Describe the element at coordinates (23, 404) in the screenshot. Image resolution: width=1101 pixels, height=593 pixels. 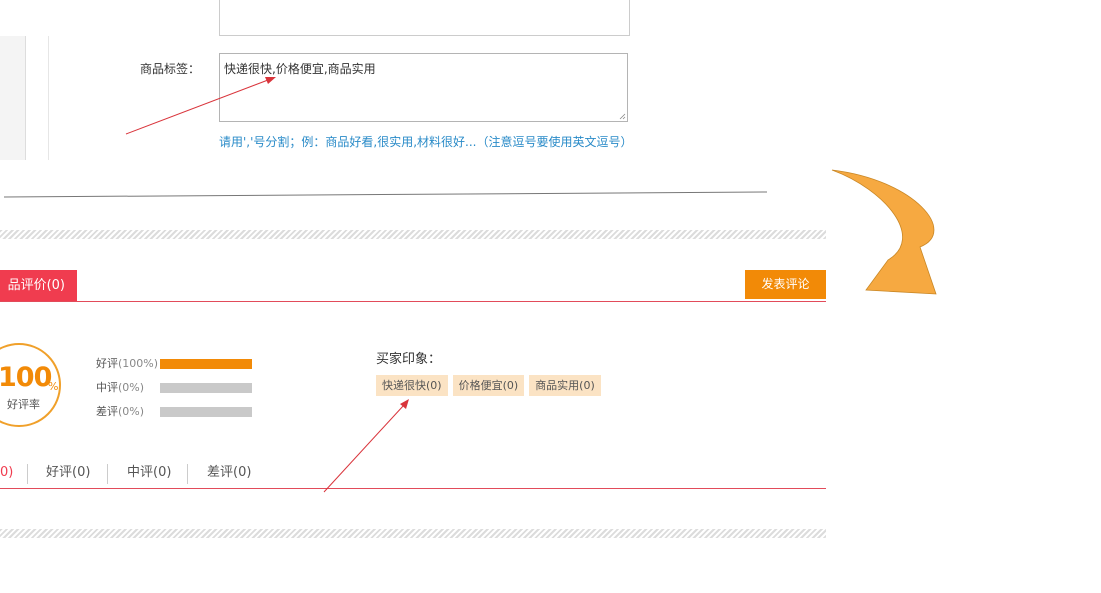
I see `positive-rate-label: 好评率` at that location.